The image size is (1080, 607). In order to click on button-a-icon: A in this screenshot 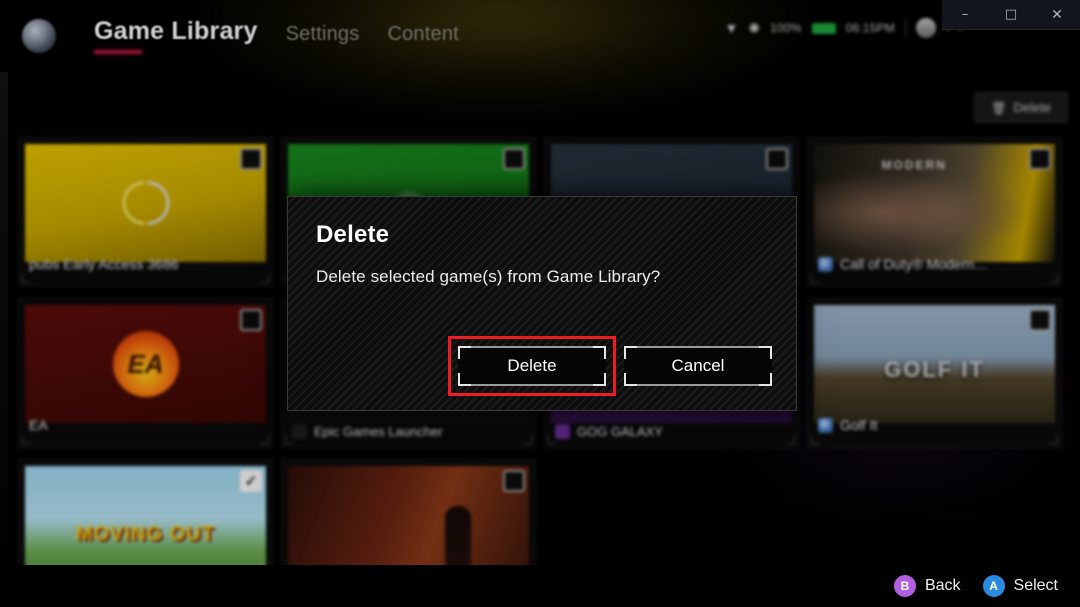, I will do `click(993, 586)`.